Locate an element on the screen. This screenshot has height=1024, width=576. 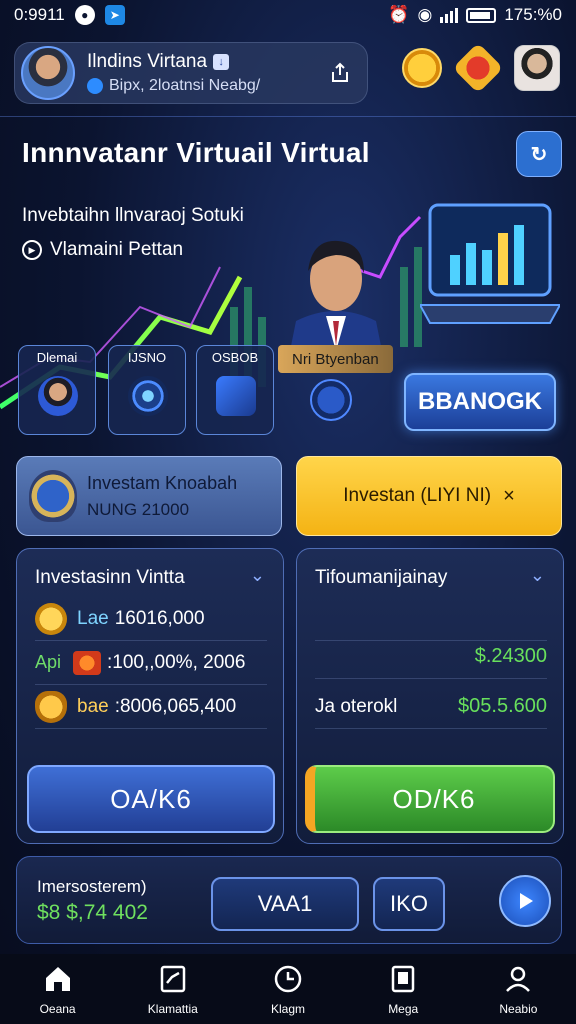
amount-value: $05.5.600 is located at coordinates (502, 706).